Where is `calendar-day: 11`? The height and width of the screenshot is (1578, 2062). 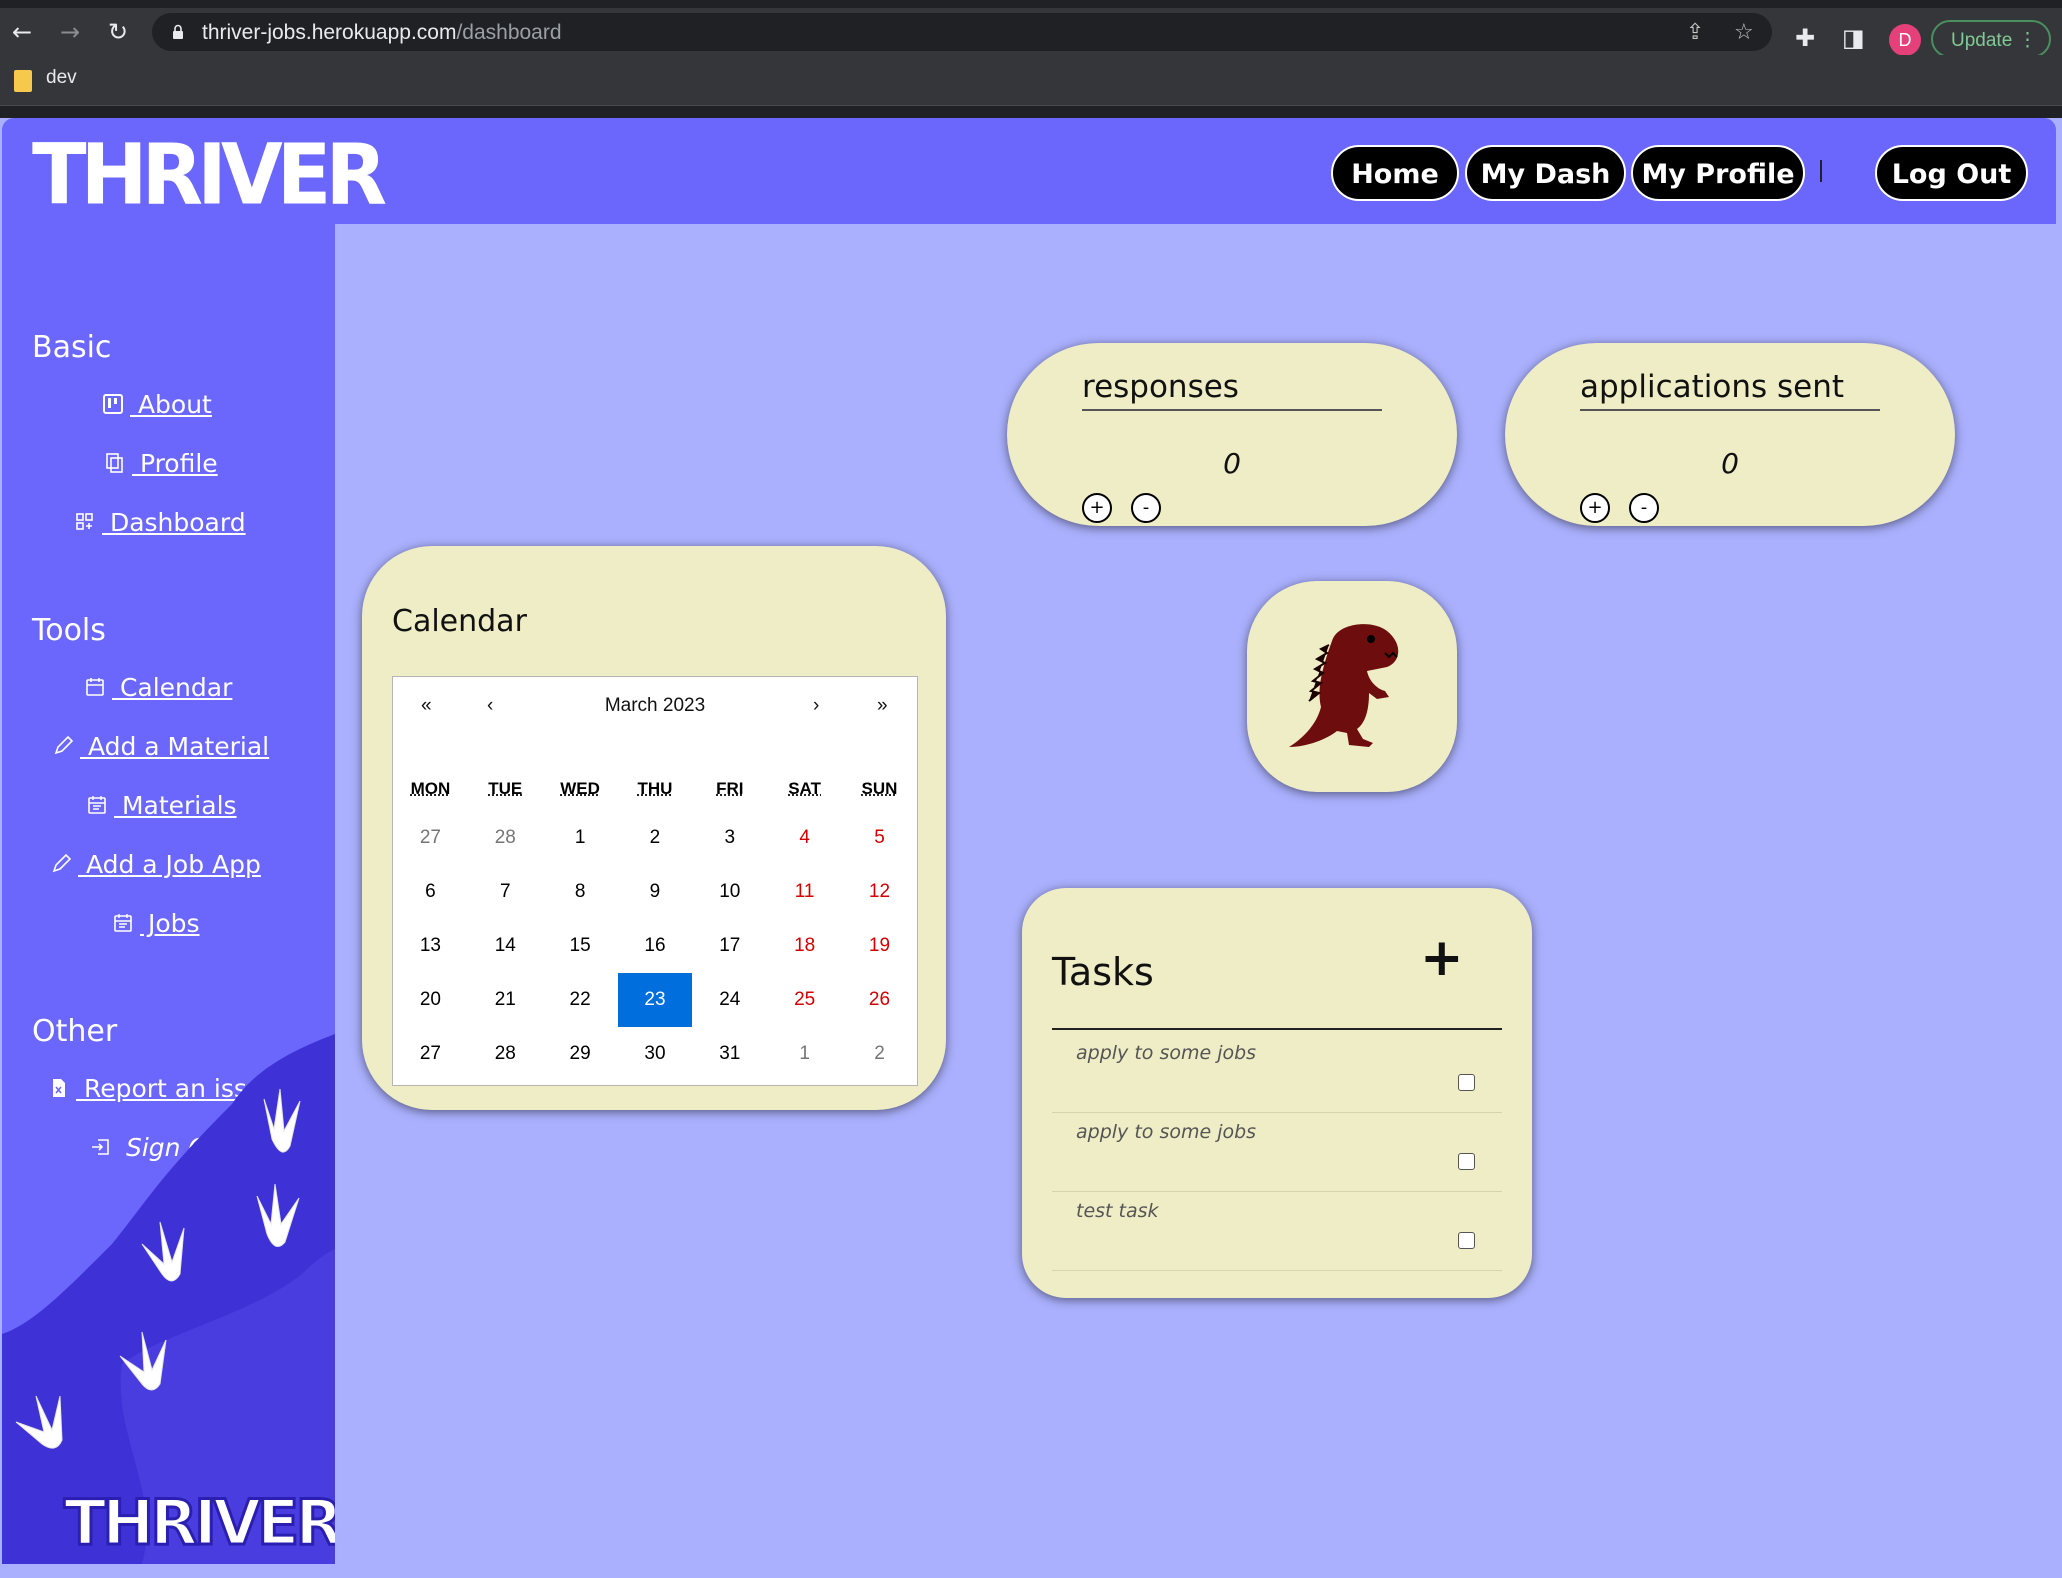 calendar-day: 11 is located at coordinates (804, 892).